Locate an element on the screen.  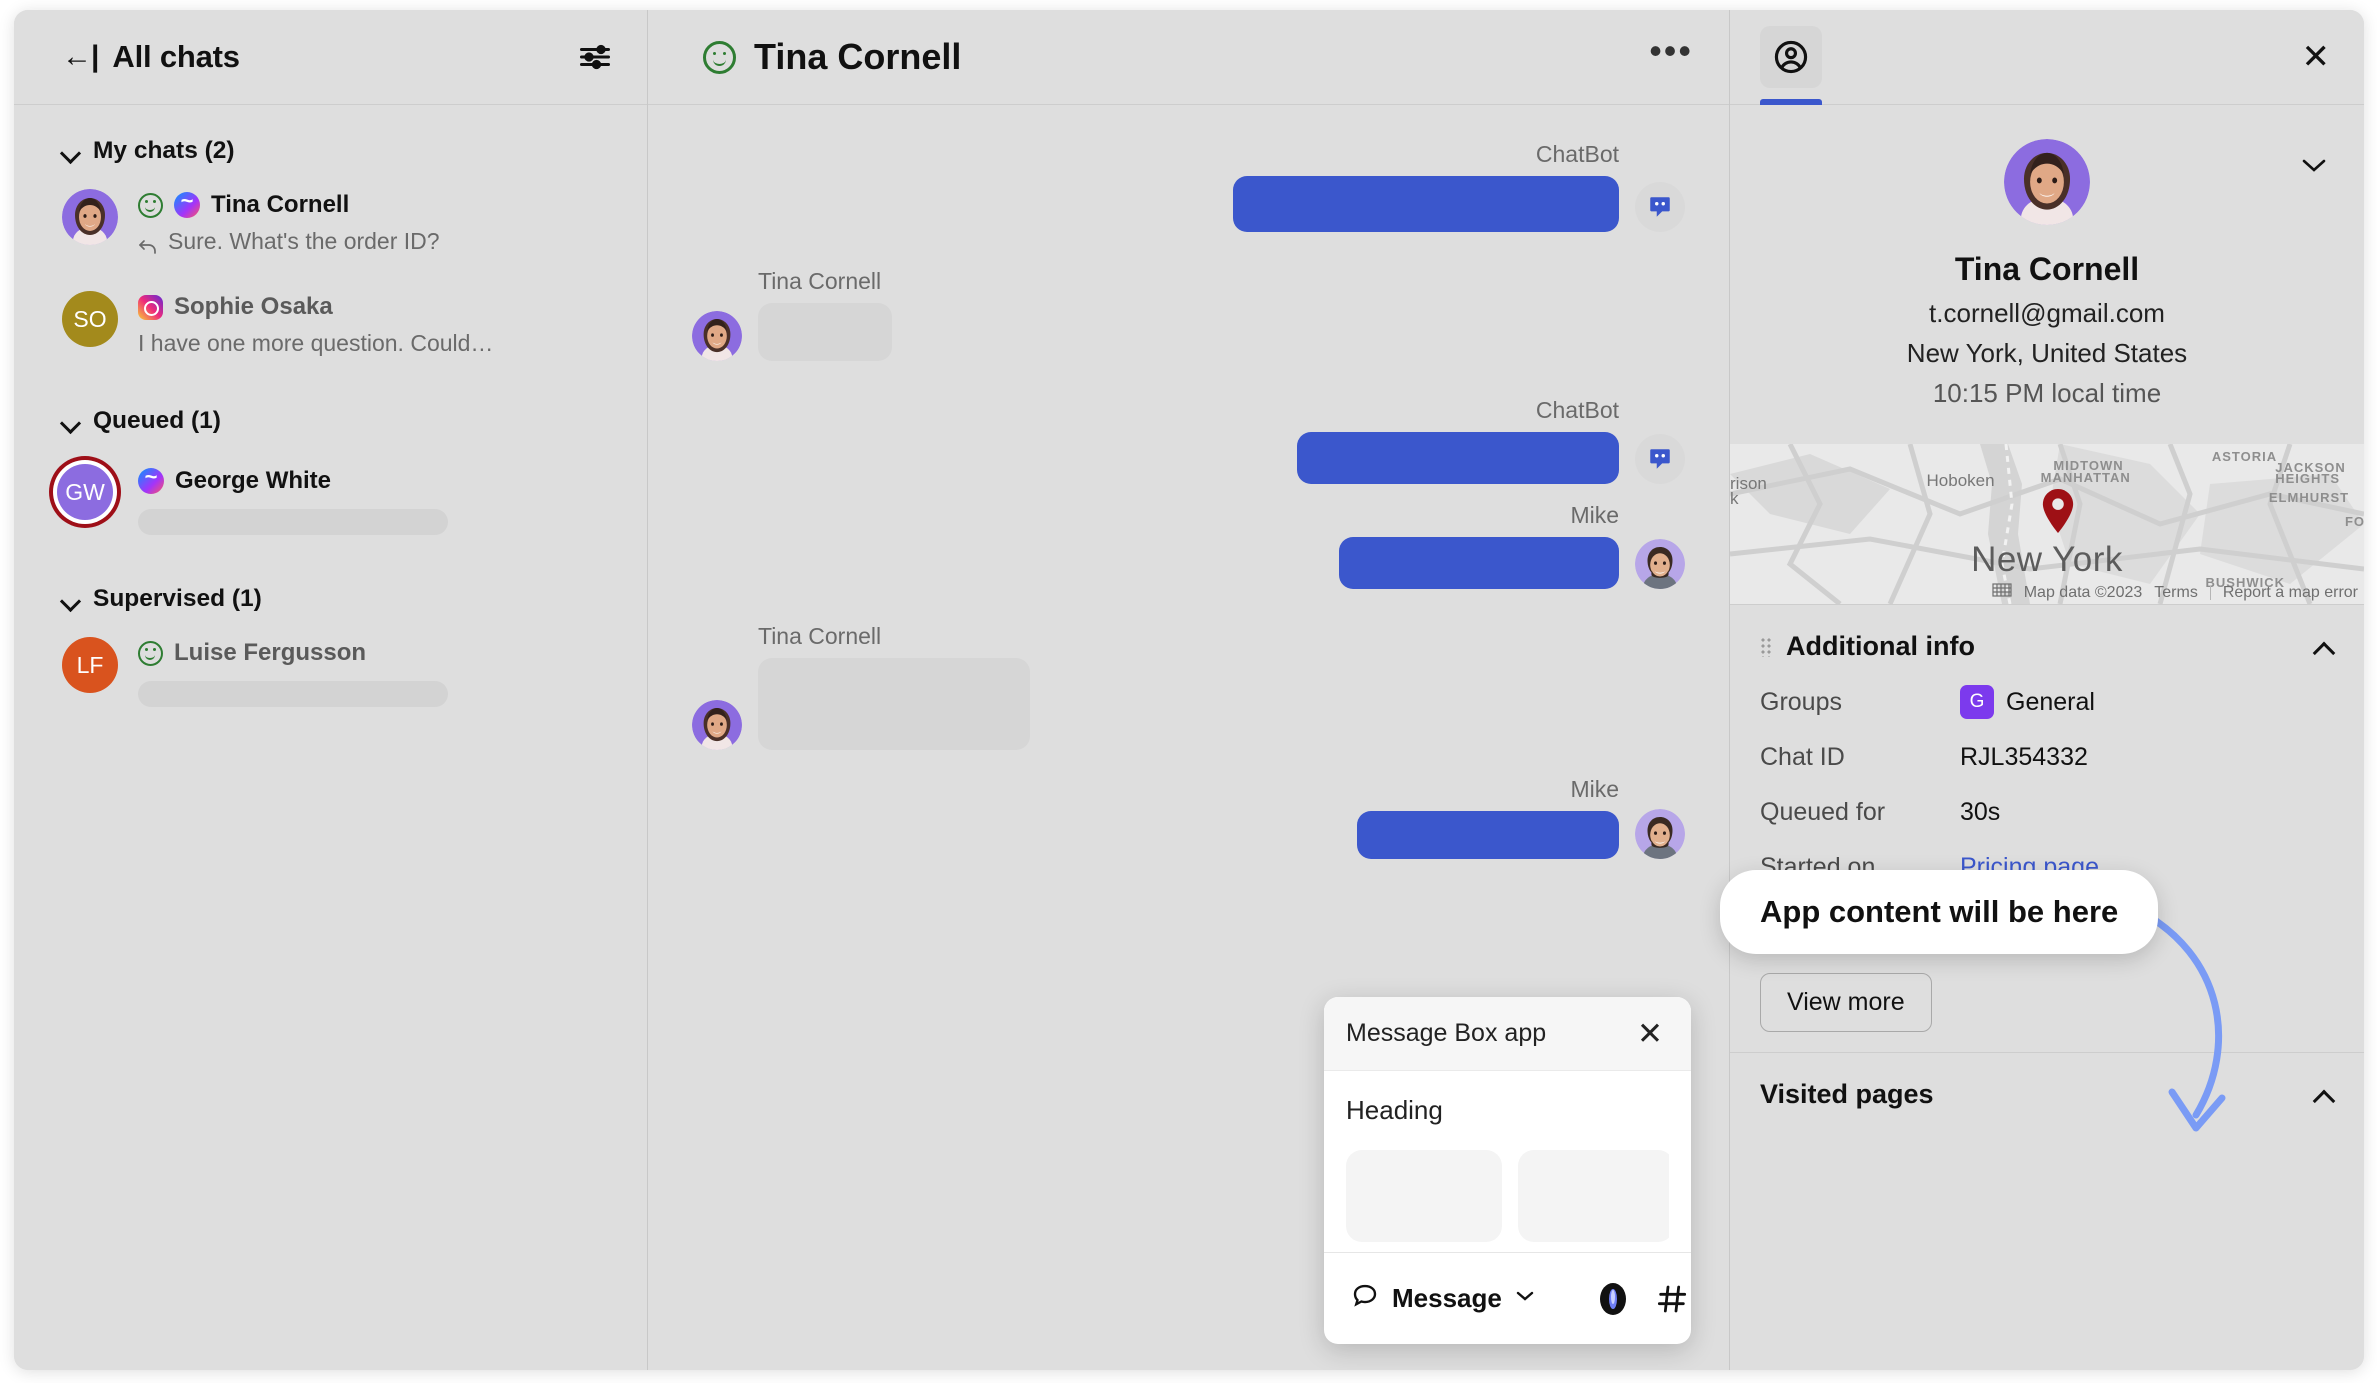
callout-tooltip: App content will be here is located at coordinates (1939, 912).